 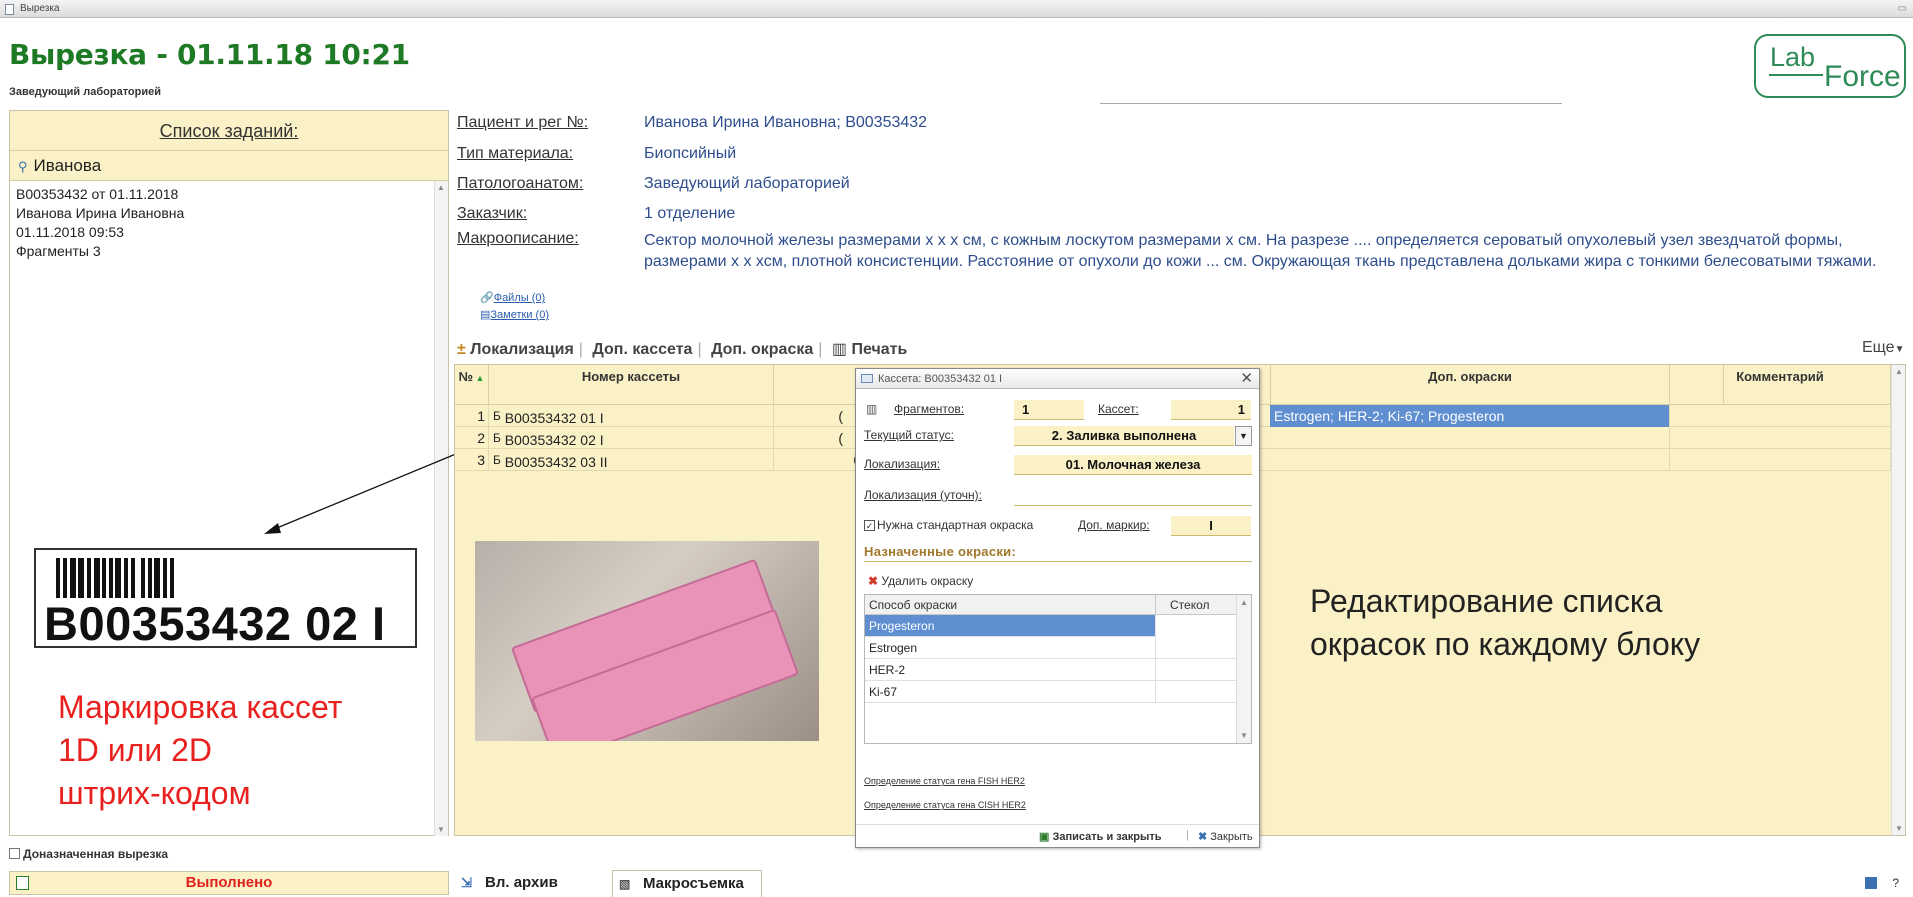 I want to click on assigned-stains-title: Назначенные окраски:, so click(x=940, y=551).